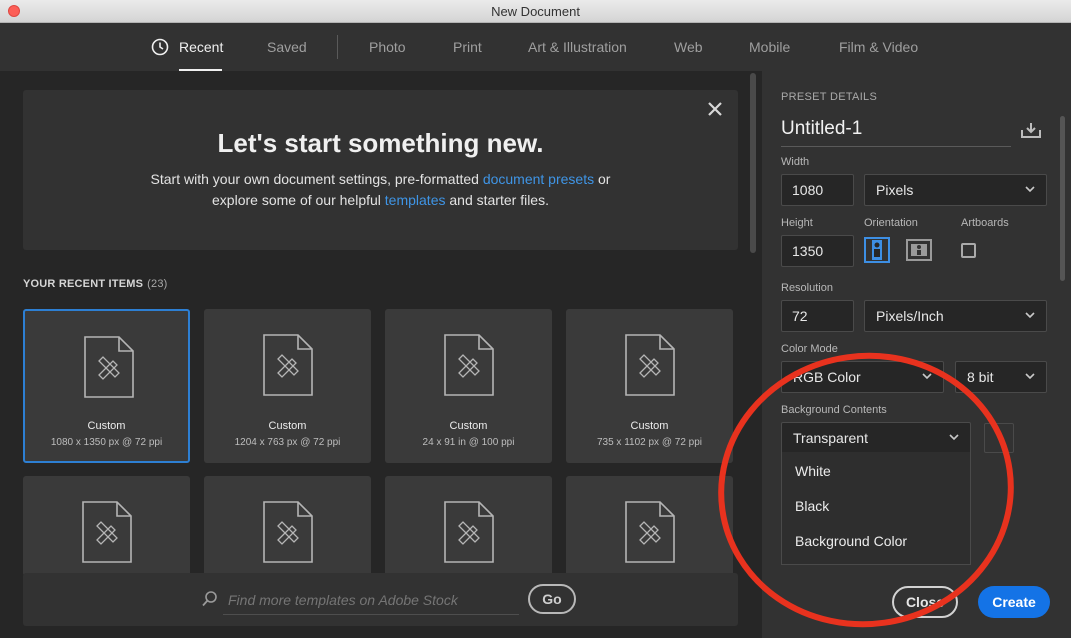 The width and height of the screenshot is (1071, 638). I want to click on welcome-text: explore some of our helpful, so click(298, 200).